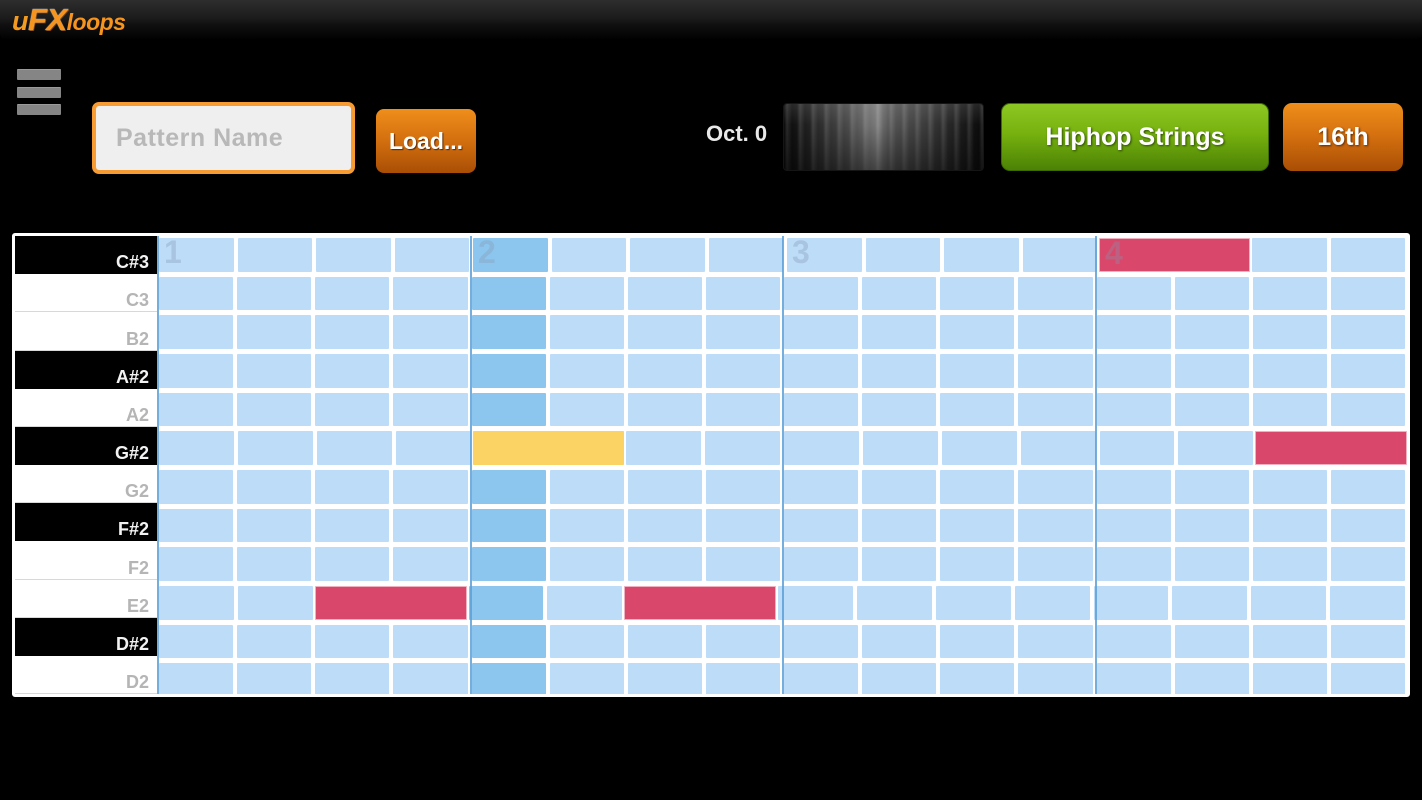  What do you see at coordinates (86, 446) in the screenshot?
I see `piano-key-Gsharp2: G#2` at bounding box center [86, 446].